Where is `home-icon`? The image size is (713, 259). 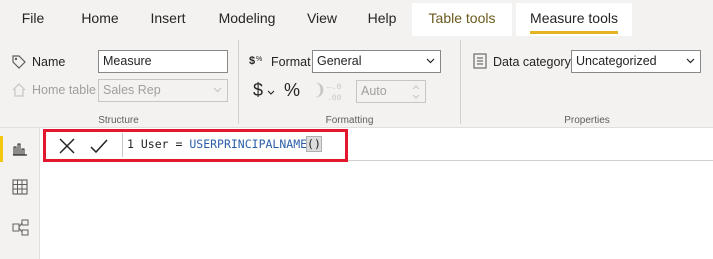 home-icon is located at coordinates (19, 90).